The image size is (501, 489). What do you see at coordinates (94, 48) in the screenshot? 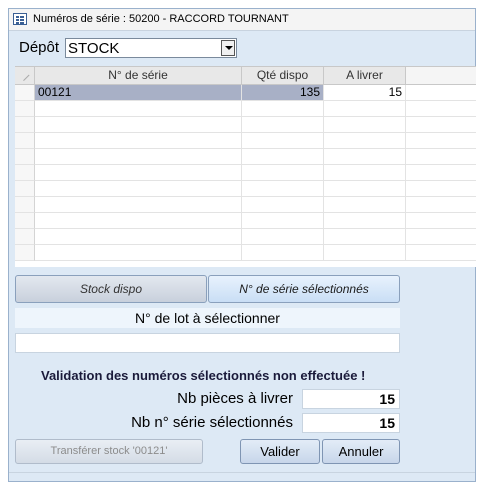
I see `depot-combo-value: STOCK` at bounding box center [94, 48].